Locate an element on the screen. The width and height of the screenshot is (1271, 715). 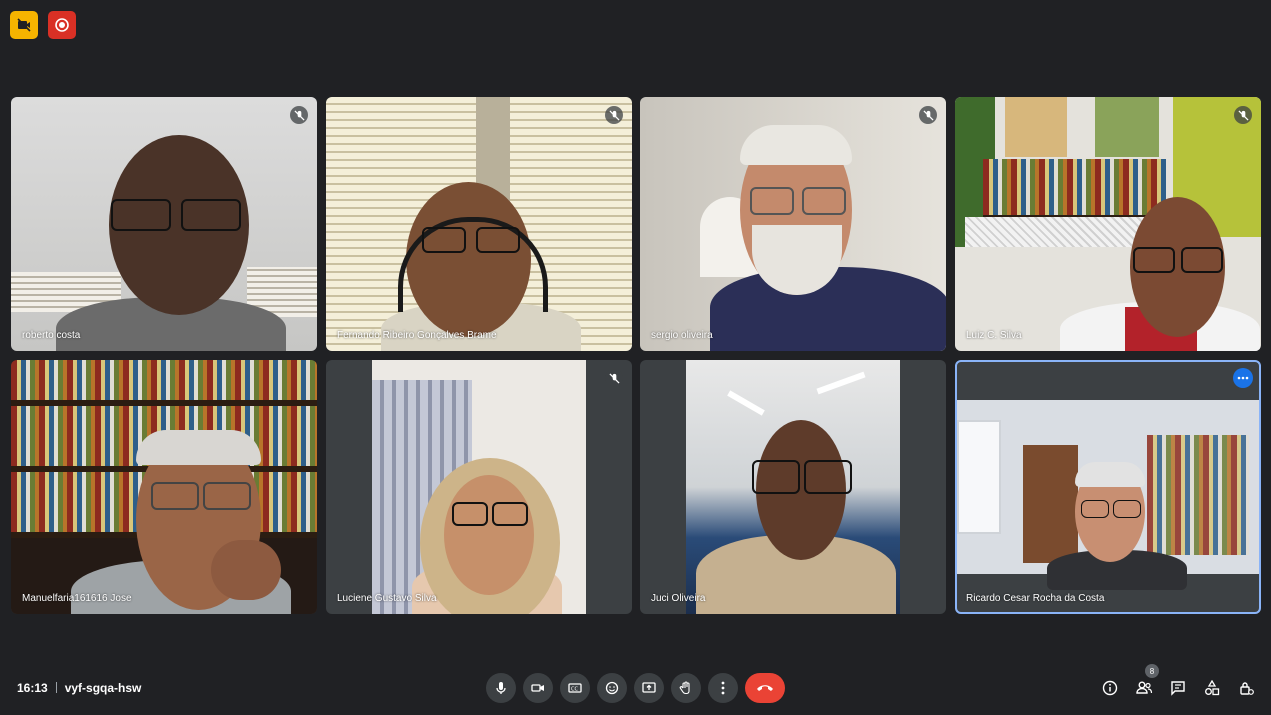
meeting-details-button is located at coordinates (1110, 688).